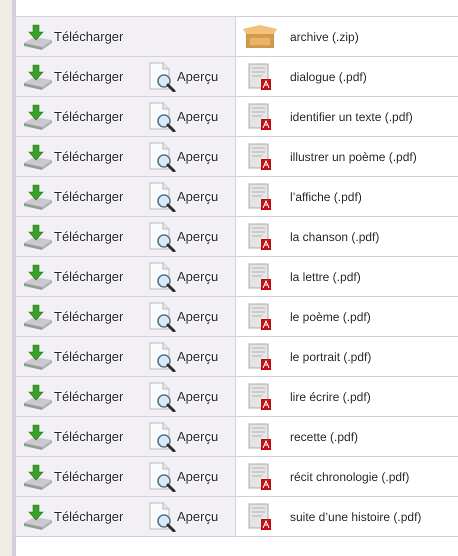  Describe the element at coordinates (335, 237) in the screenshot. I see `file-name: la chanson (.pdf)` at that location.